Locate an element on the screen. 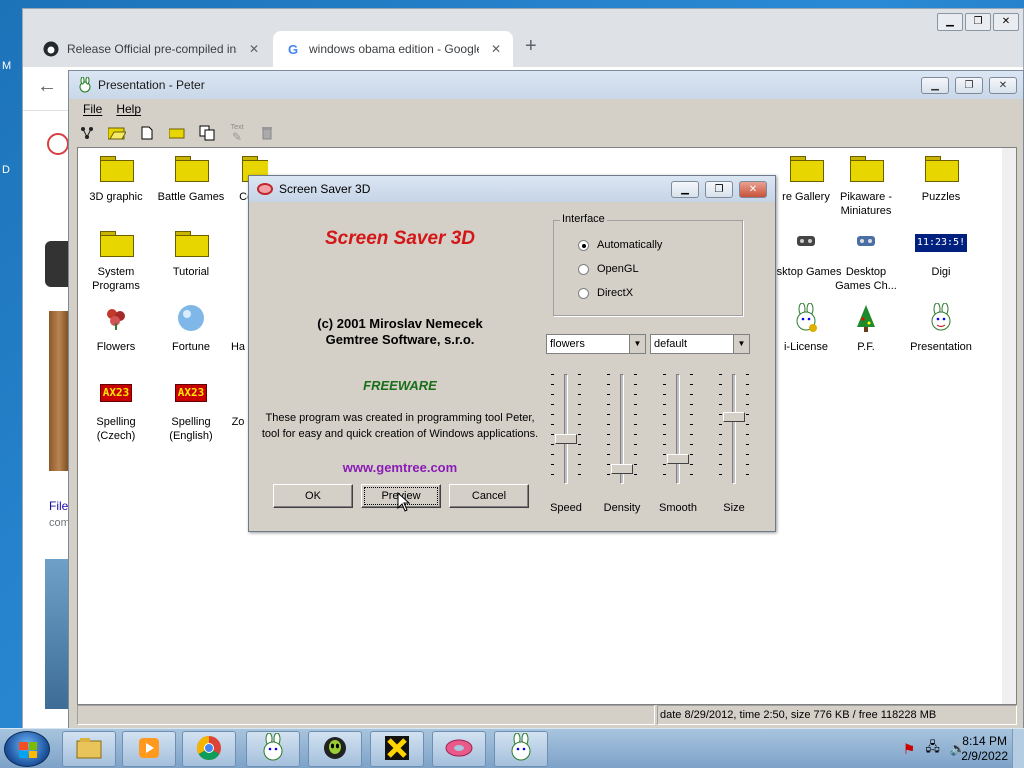  menu-file: File is located at coordinates (92, 109).